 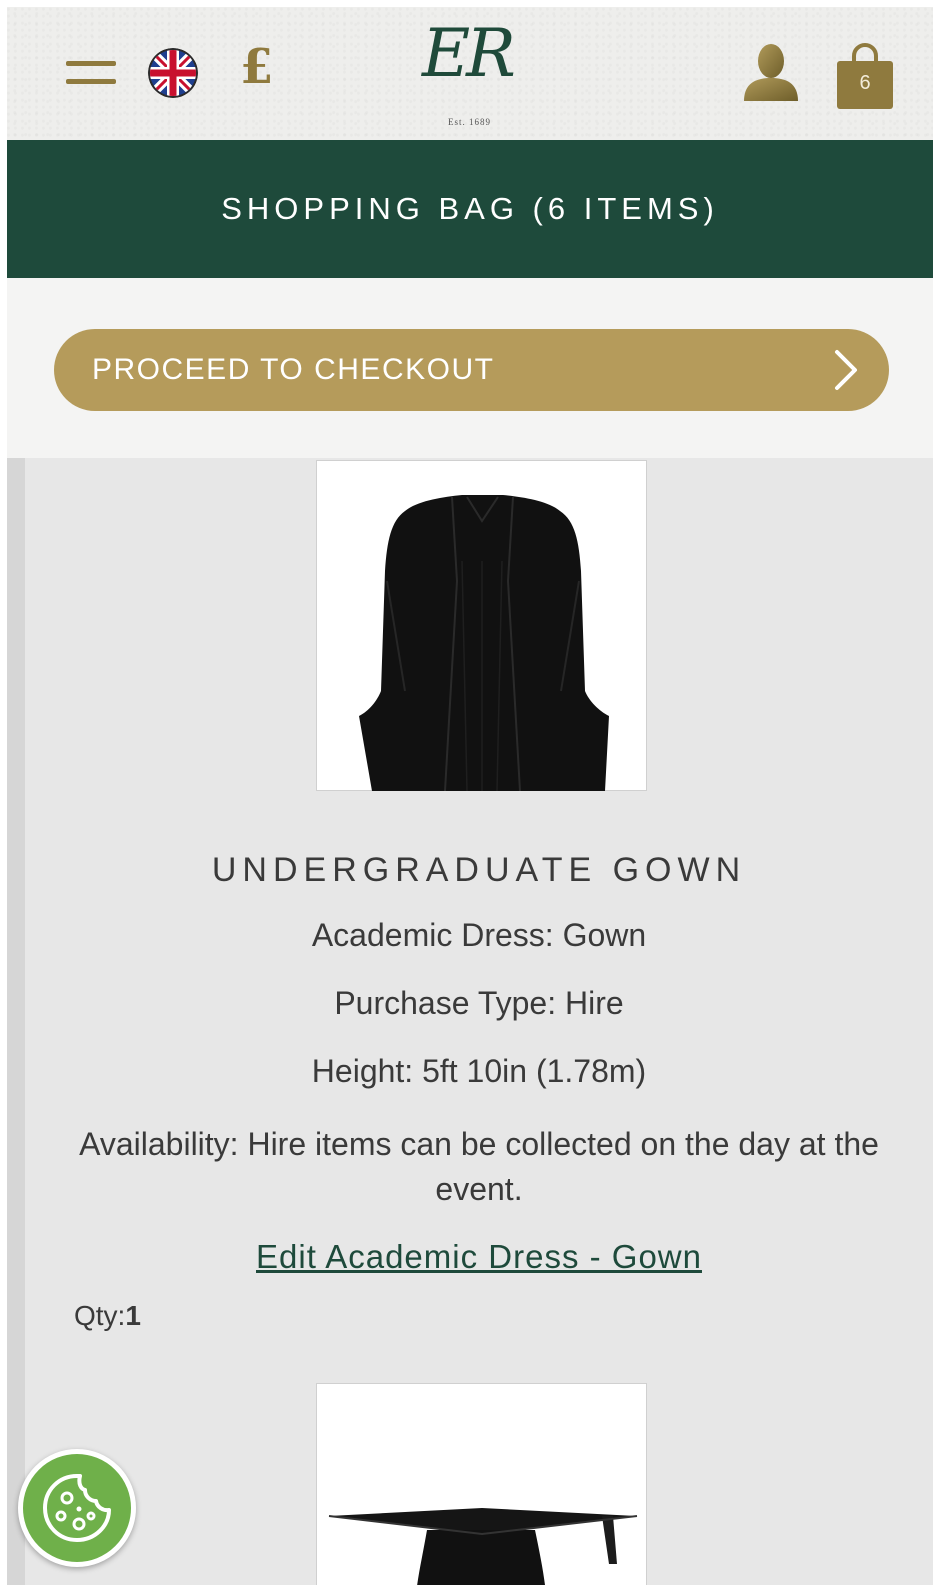 What do you see at coordinates (483, 1546) in the screenshot?
I see `mortarboard-image` at bounding box center [483, 1546].